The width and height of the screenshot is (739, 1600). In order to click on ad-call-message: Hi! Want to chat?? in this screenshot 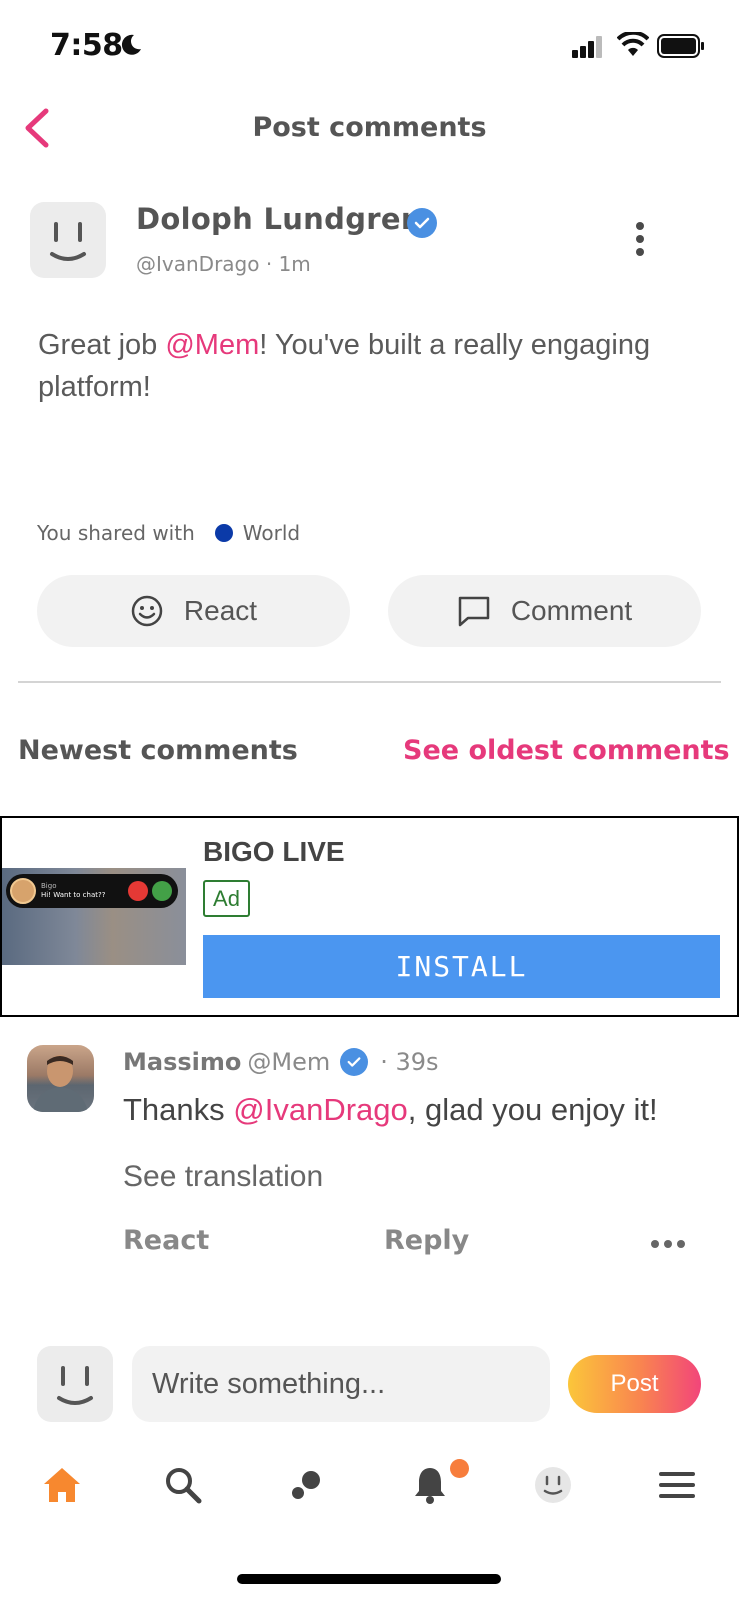, I will do `click(73, 895)`.